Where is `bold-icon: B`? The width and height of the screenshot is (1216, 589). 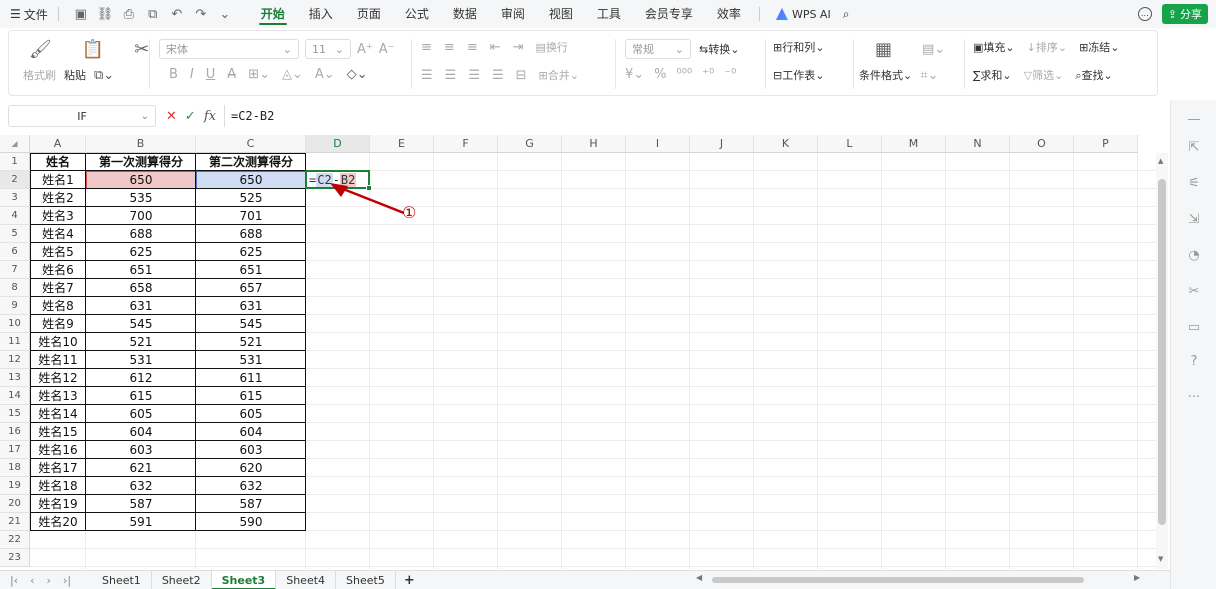 bold-icon: B is located at coordinates (173, 74).